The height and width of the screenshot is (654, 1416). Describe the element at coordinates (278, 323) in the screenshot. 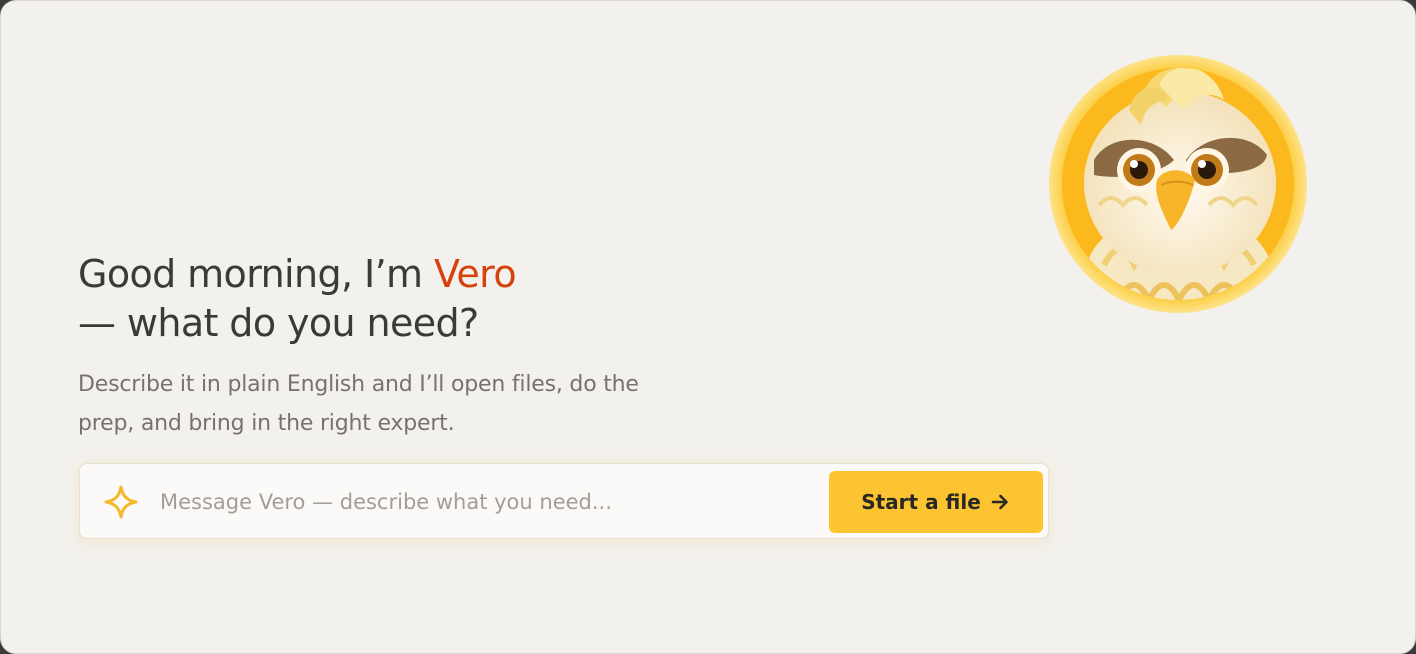

I see `greeting-question: — what do you need?` at that location.